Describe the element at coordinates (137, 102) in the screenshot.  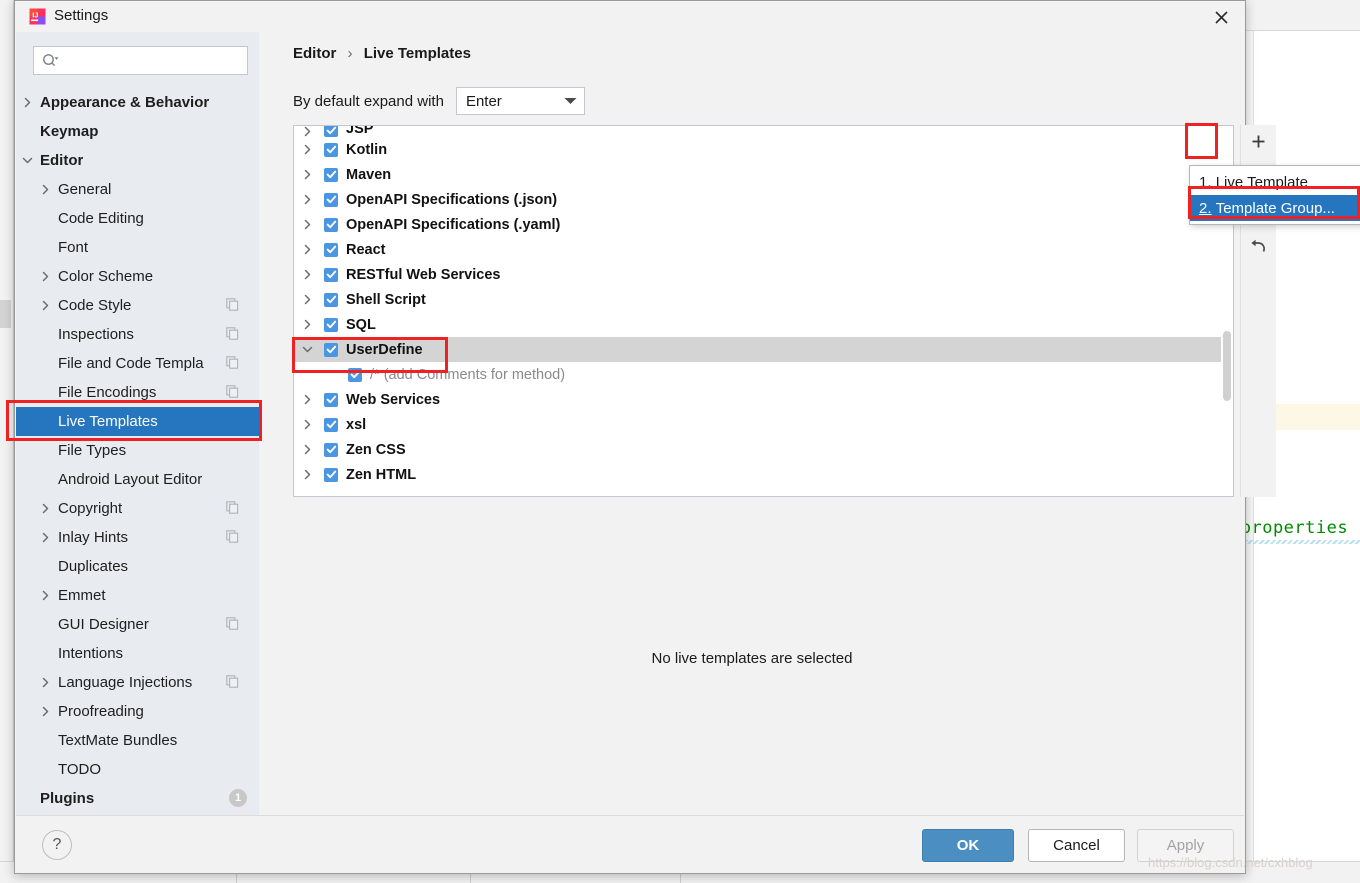
I see `sidebar-item-appearance-behavior: Appearance & Behavior` at that location.